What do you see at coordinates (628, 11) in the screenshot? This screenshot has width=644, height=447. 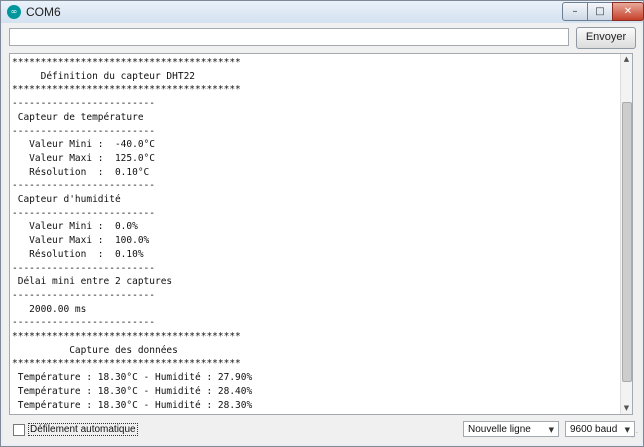 I see `close-button: ✕` at bounding box center [628, 11].